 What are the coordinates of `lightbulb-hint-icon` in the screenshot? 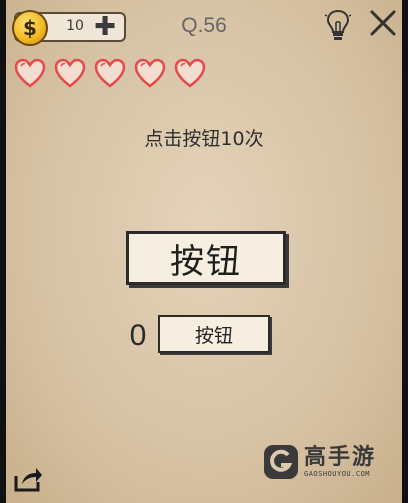 It's located at (338, 25).